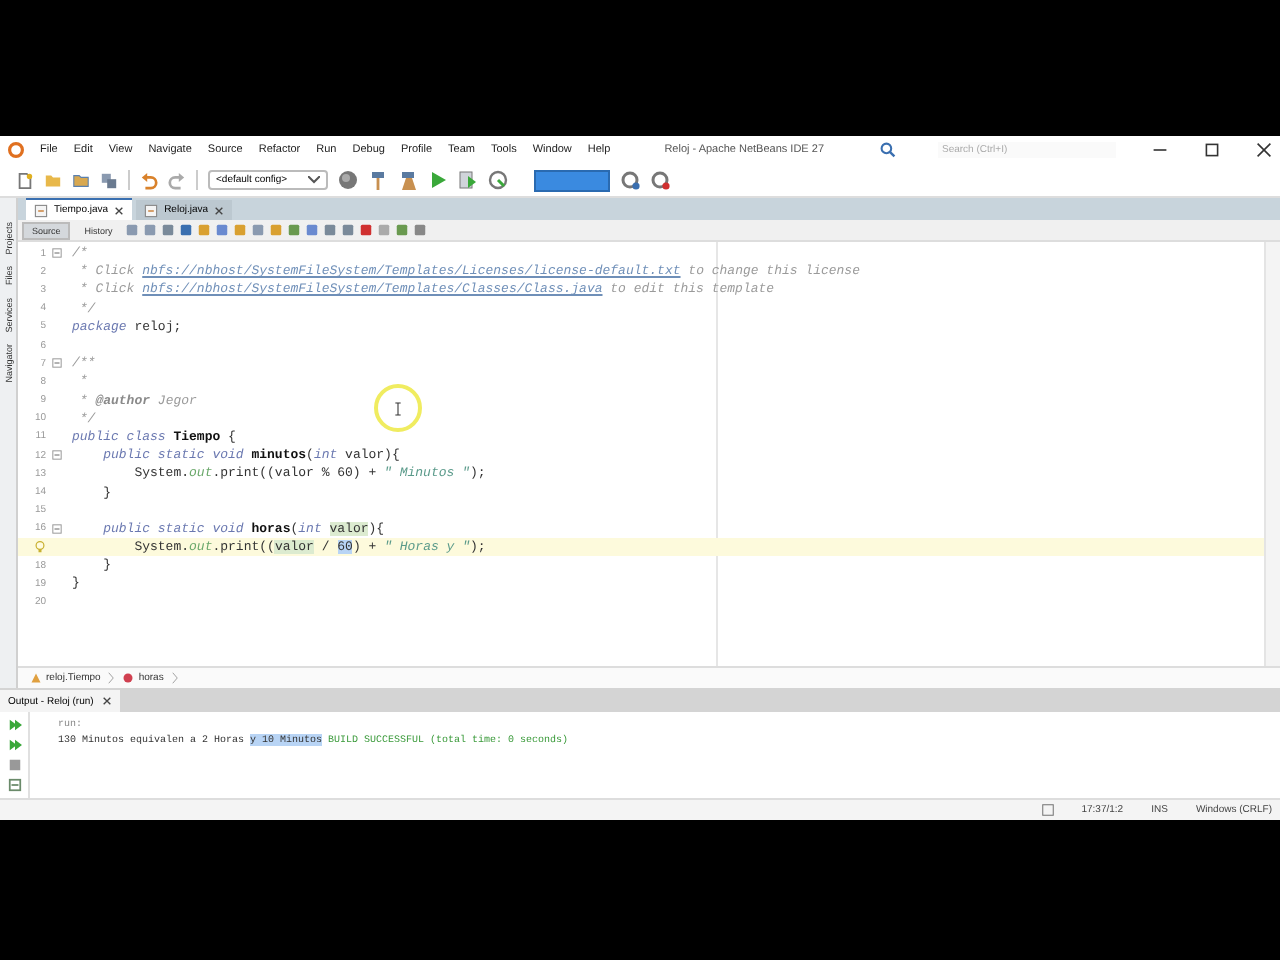 The width and height of the screenshot is (1280, 960). Describe the element at coordinates (128, 678) in the screenshot. I see `method-icon` at that location.